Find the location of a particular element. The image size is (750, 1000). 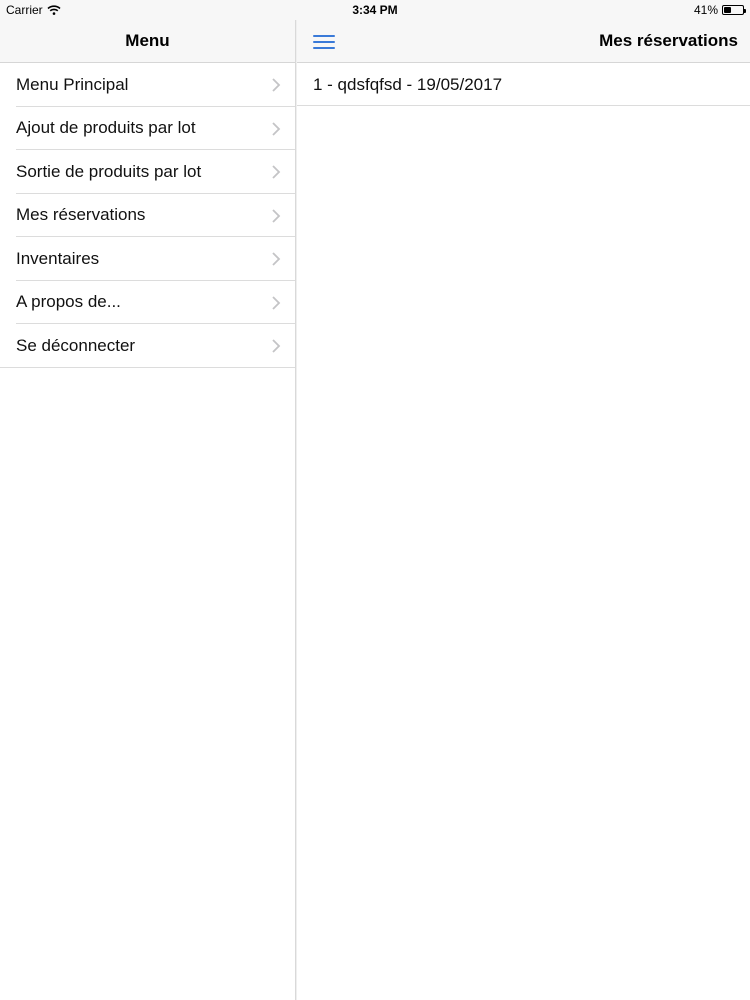

status-bar: Carrier 3:34 PM 41% is located at coordinates (375, 10).